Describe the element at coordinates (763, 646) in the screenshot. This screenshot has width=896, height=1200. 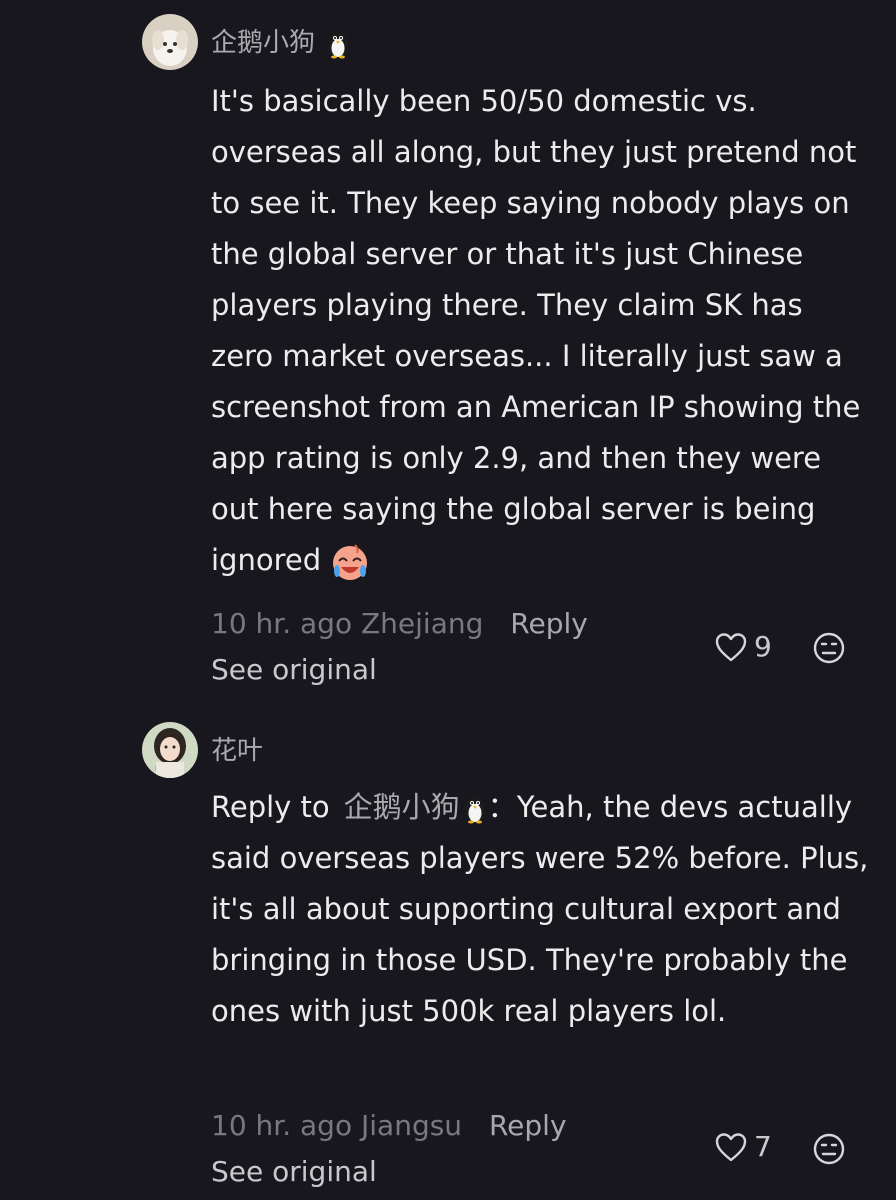
I see `like-count: 9` at that location.